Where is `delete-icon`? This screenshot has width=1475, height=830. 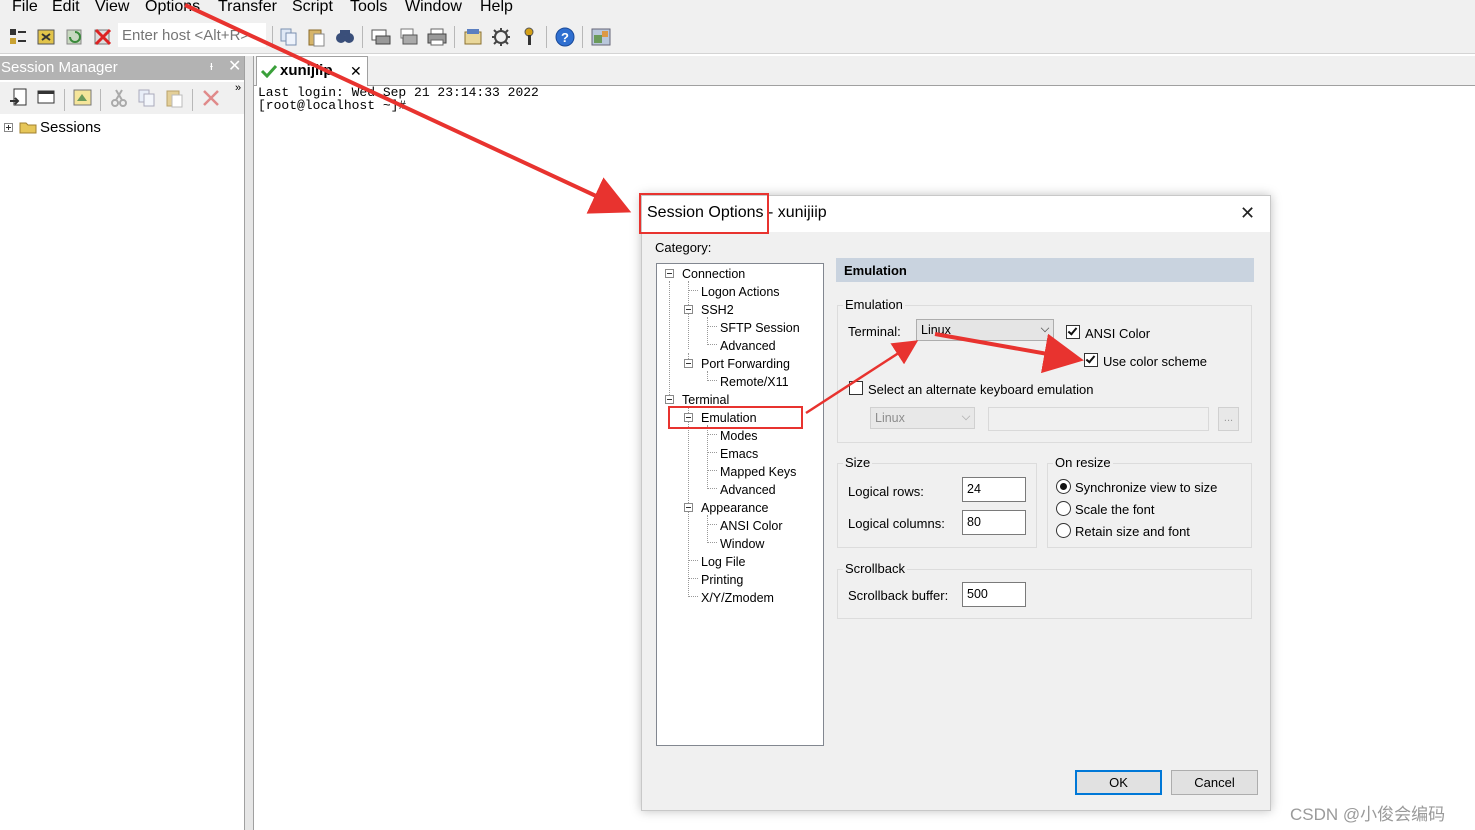 delete-icon is located at coordinates (211, 98).